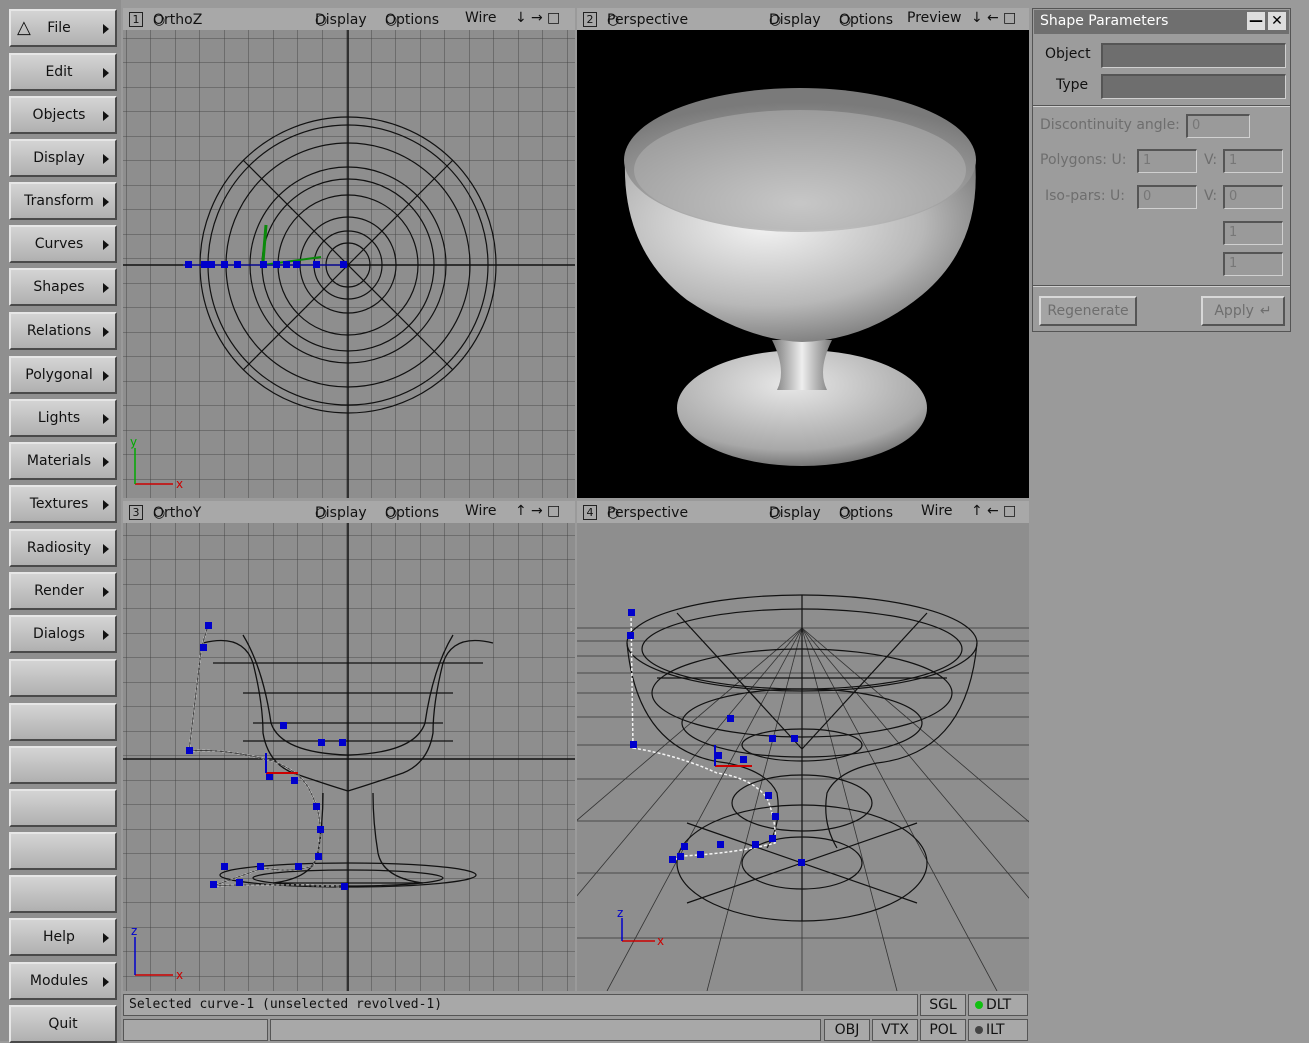 The height and width of the screenshot is (1043, 1309). I want to click on menu-materials-button: Materials, so click(63, 461).